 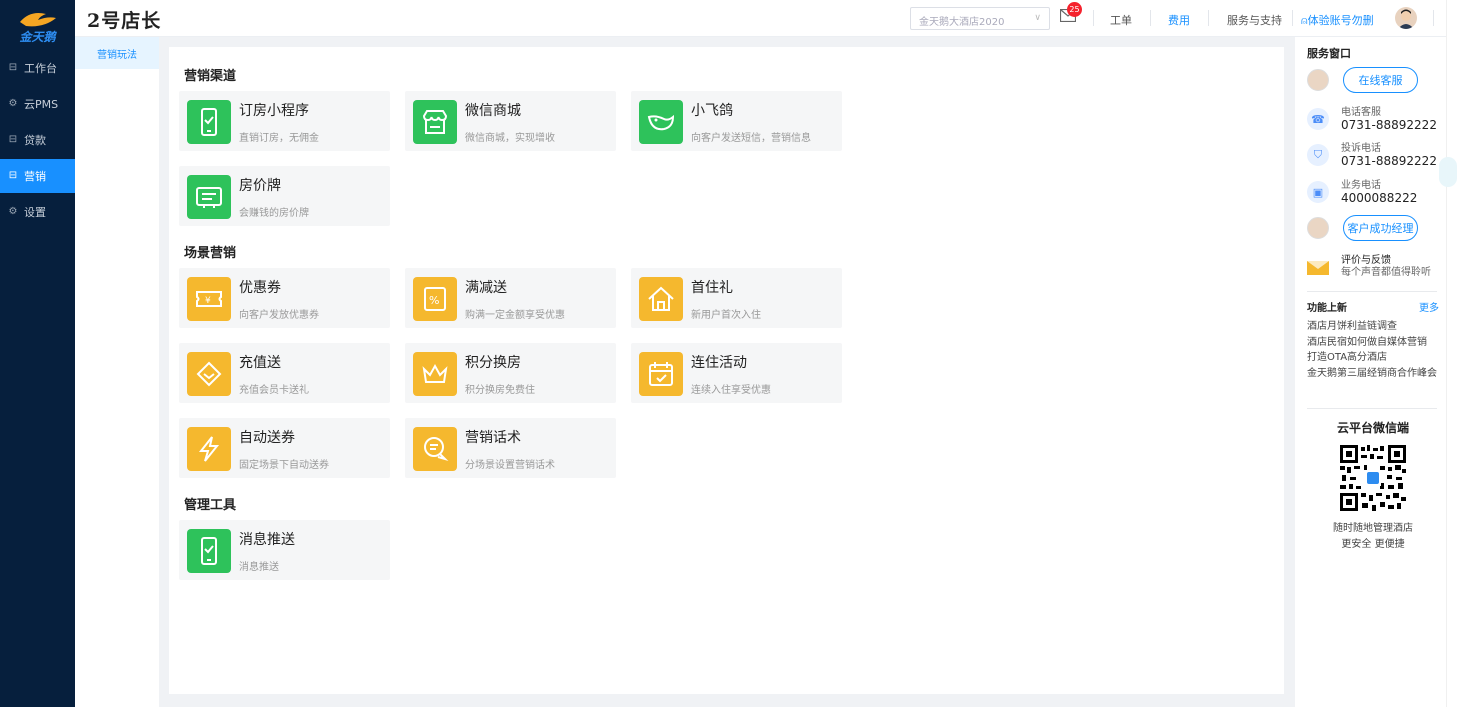 What do you see at coordinates (210, 253) in the screenshot?
I see `section-title: 场景营销` at bounding box center [210, 253].